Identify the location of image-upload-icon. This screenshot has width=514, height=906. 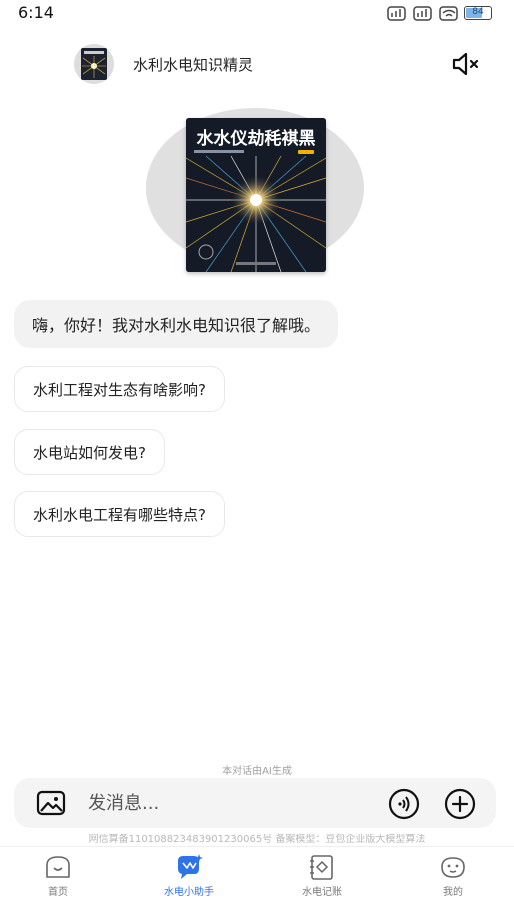
(51, 803).